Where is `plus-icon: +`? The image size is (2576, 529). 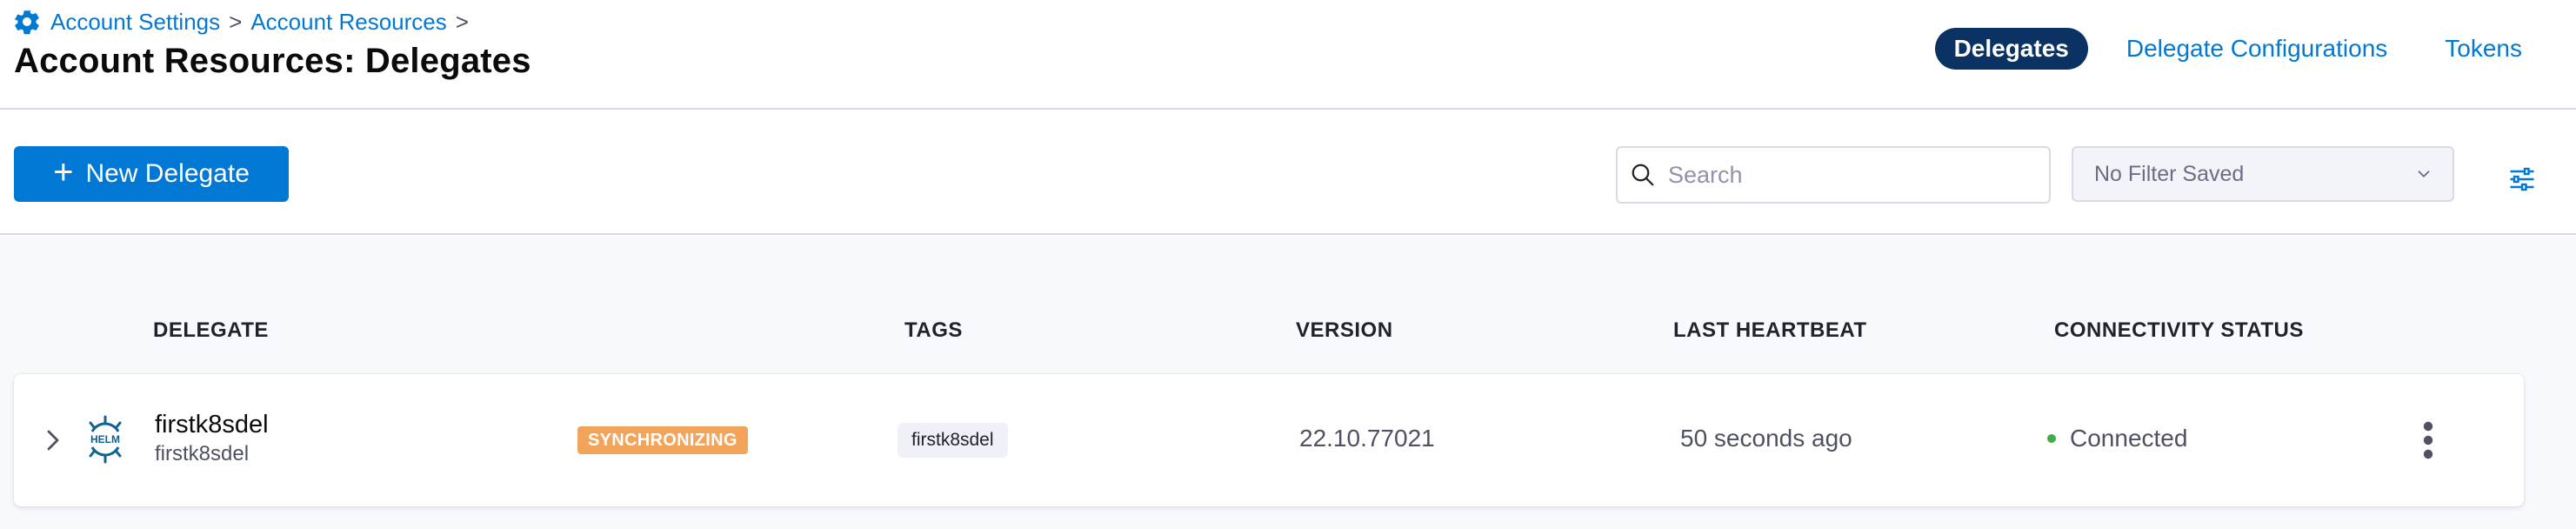
plus-icon: + is located at coordinates (63, 172).